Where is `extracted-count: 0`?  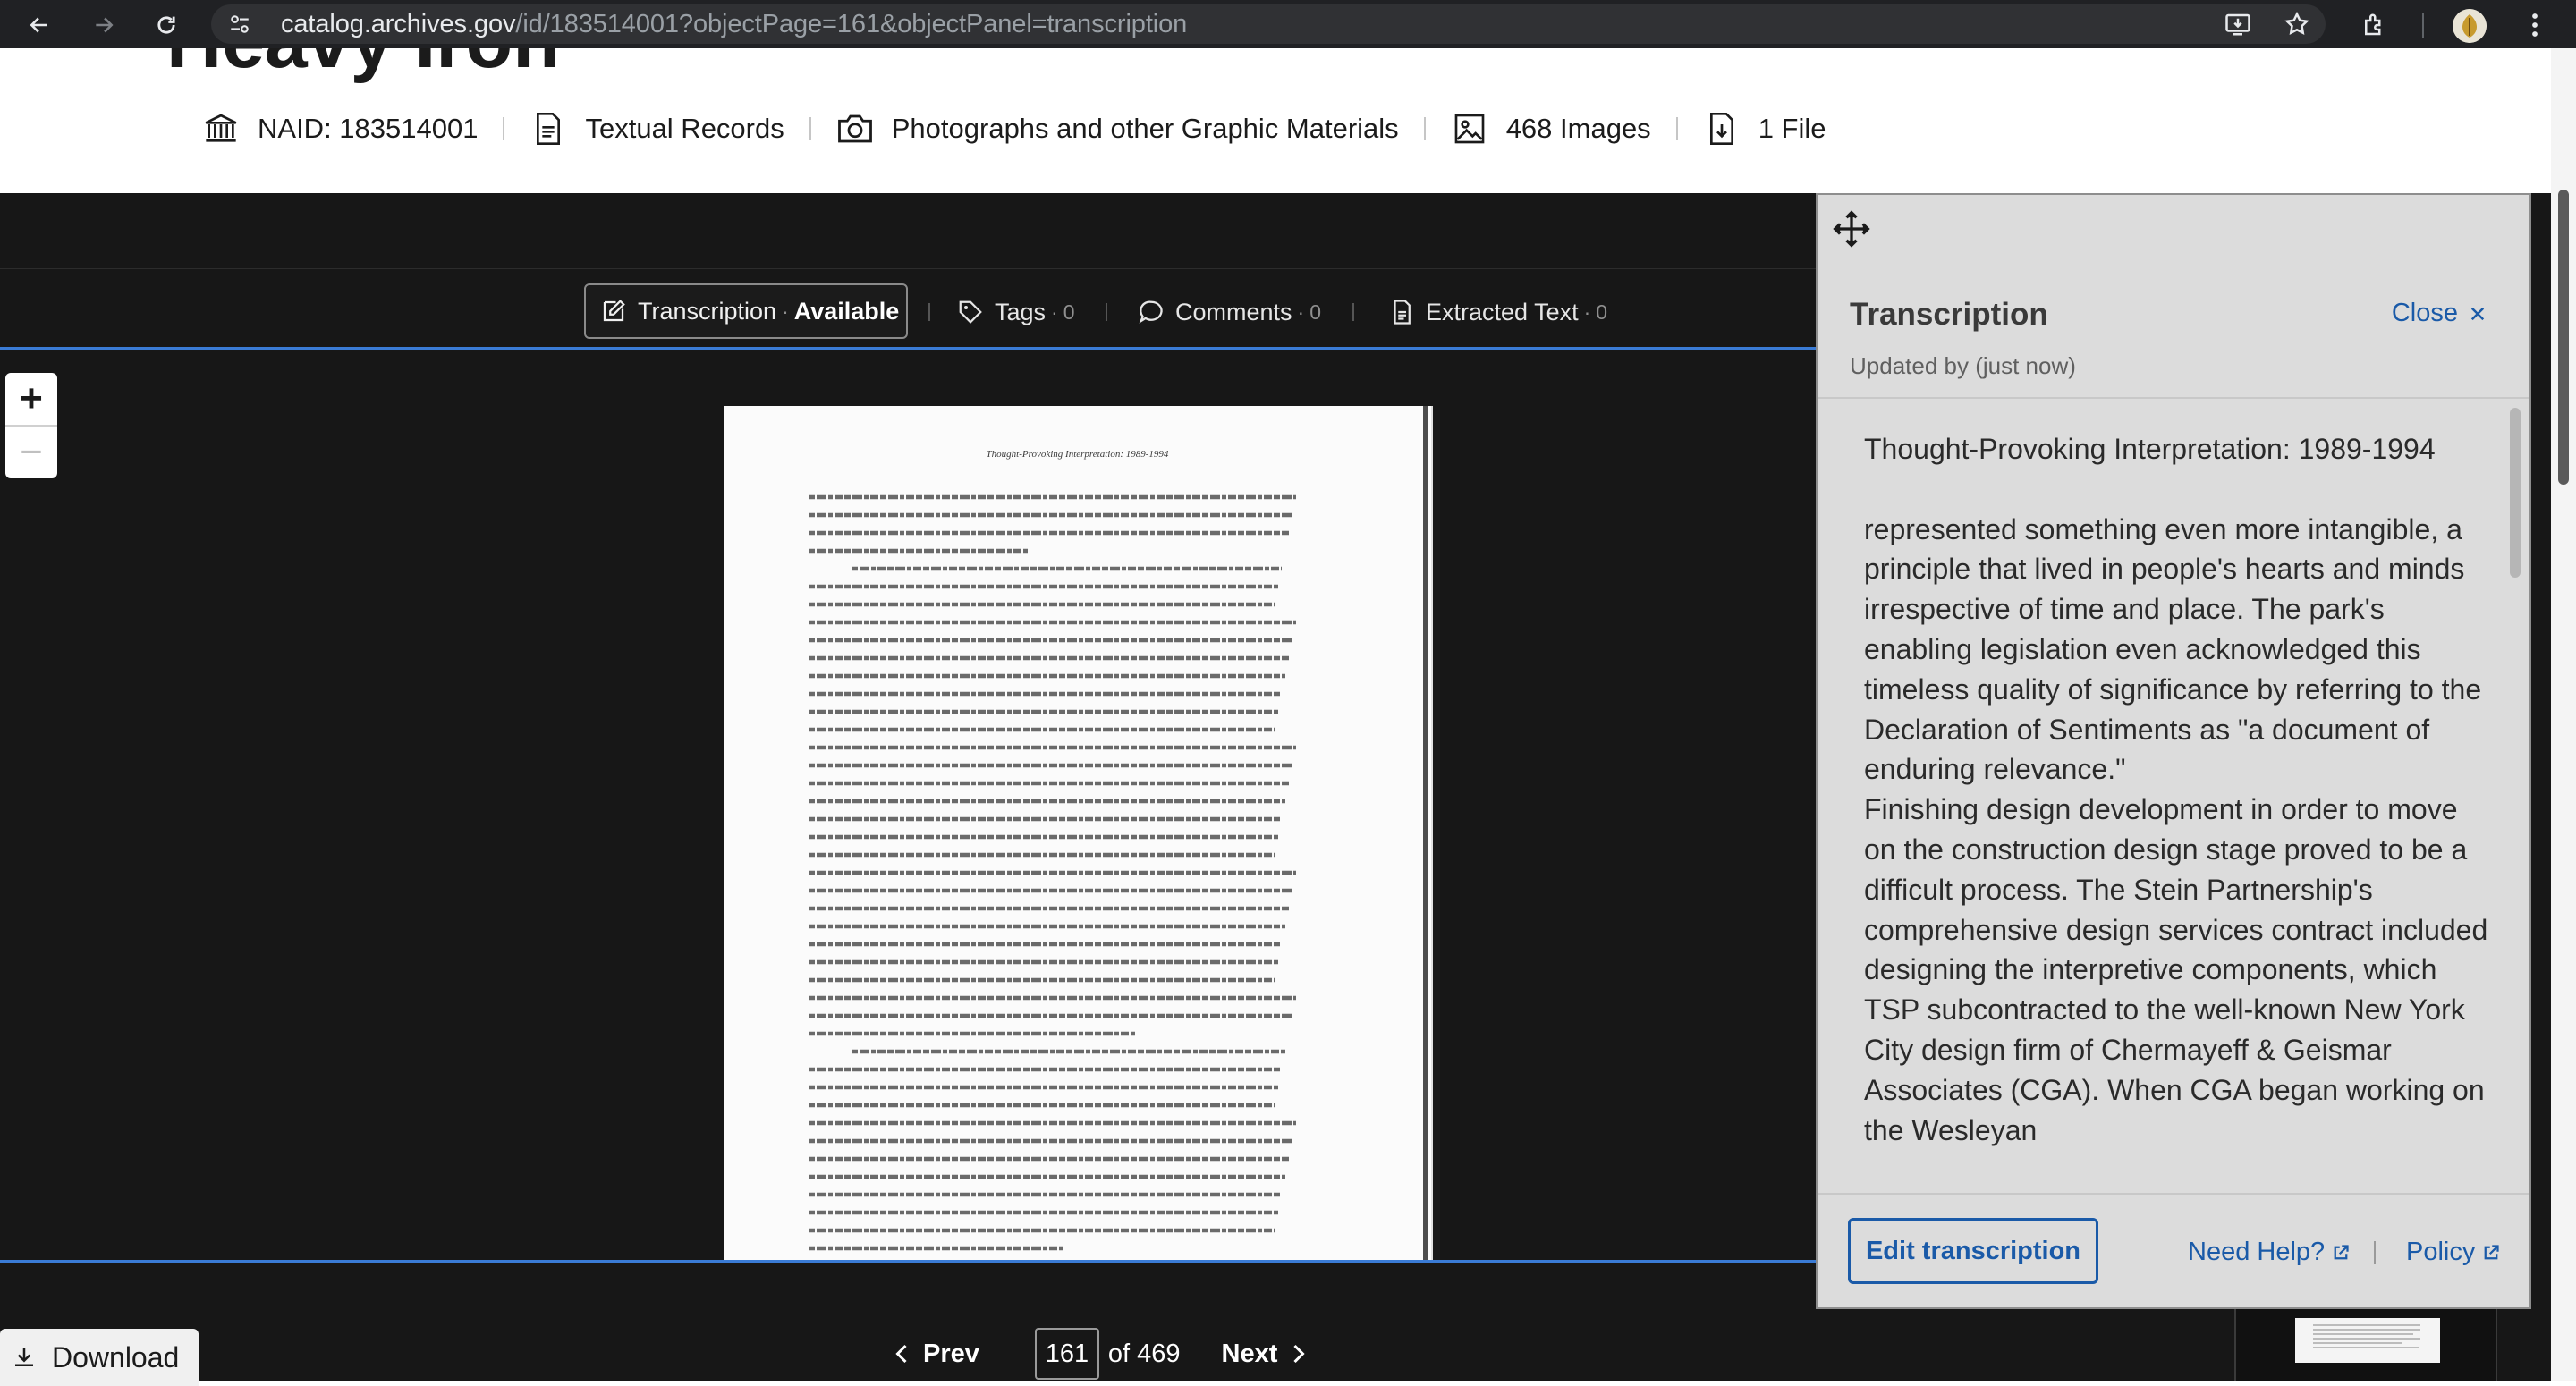 extracted-count: 0 is located at coordinates (1602, 312).